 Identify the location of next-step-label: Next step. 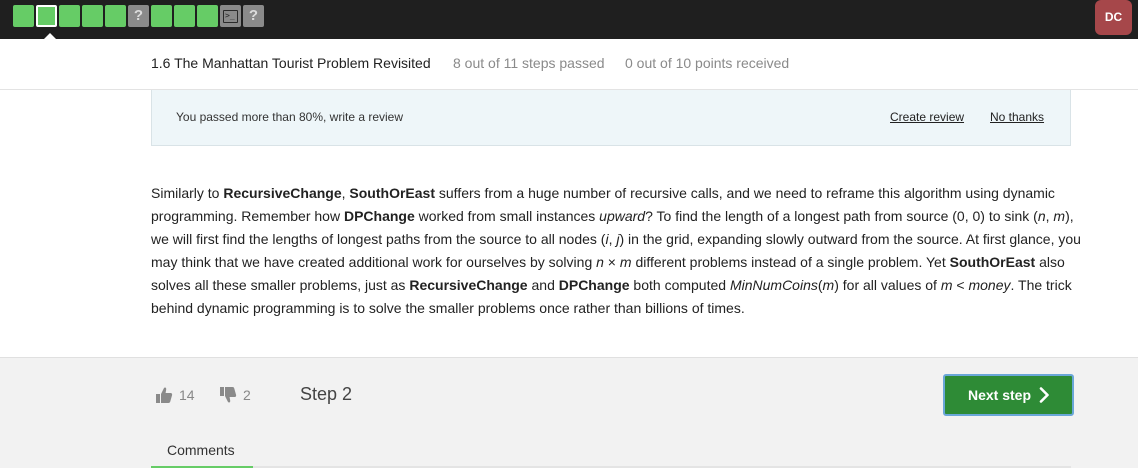
(999, 395).